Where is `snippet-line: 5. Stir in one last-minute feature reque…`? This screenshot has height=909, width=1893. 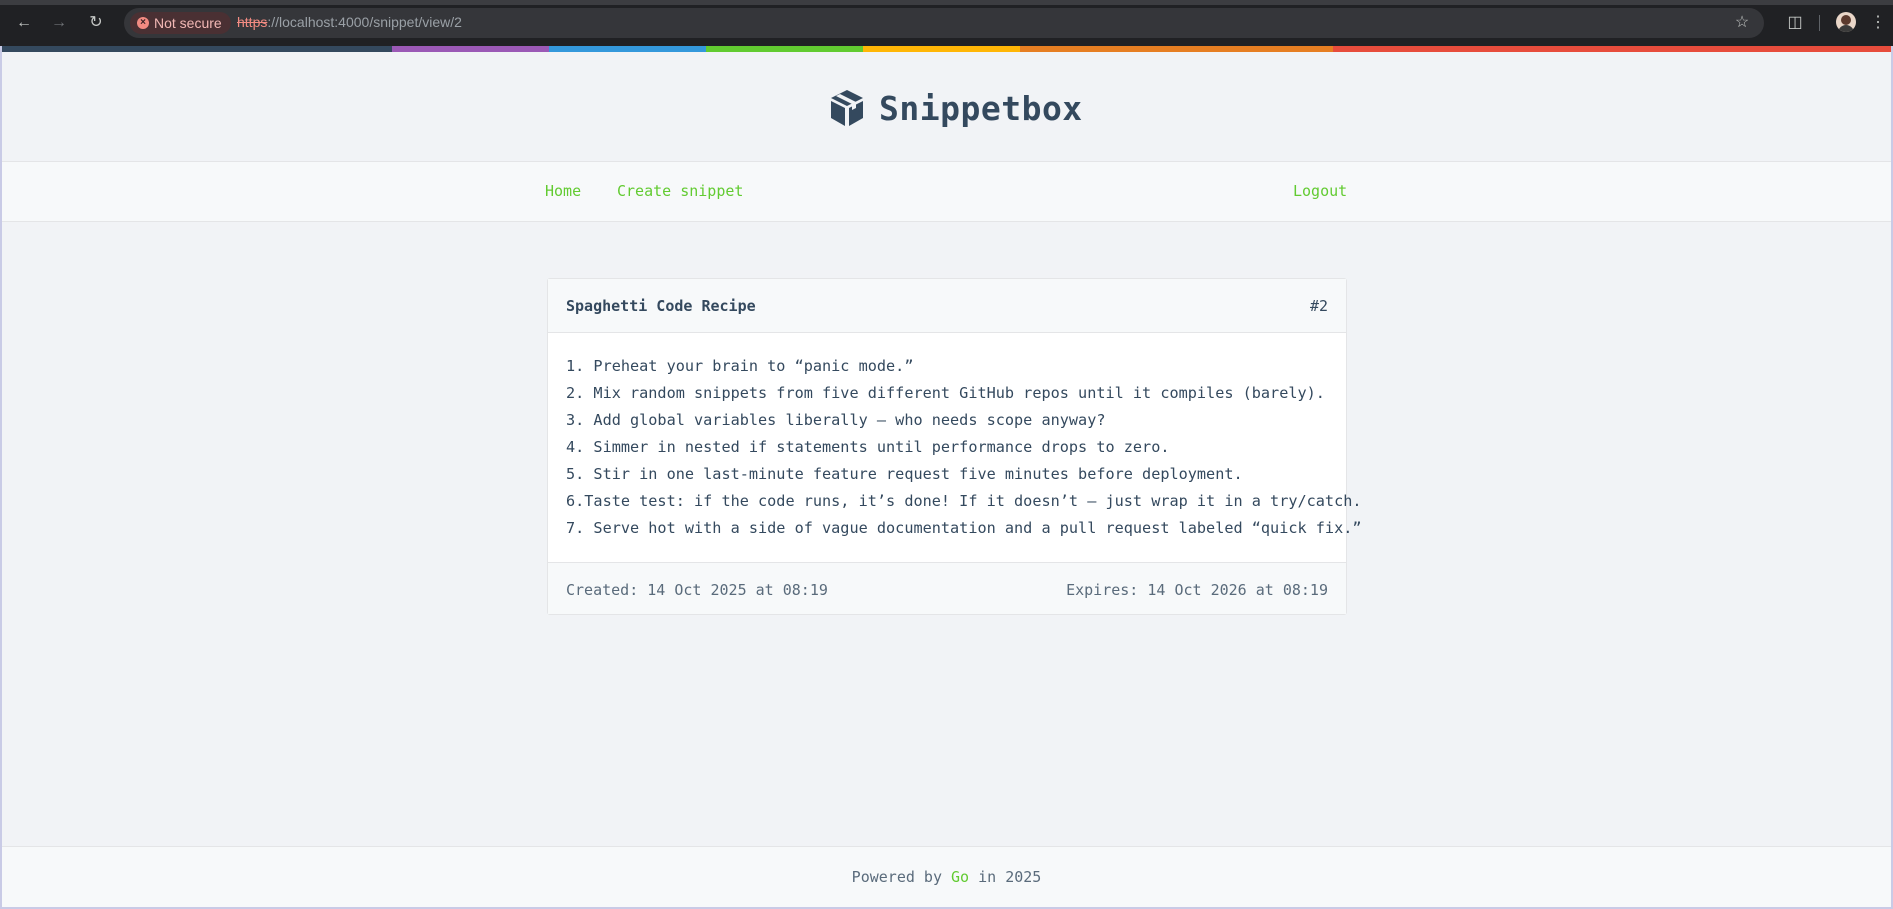
snippet-line: 5. Stir in one last-minute feature reque… is located at coordinates (904, 474).